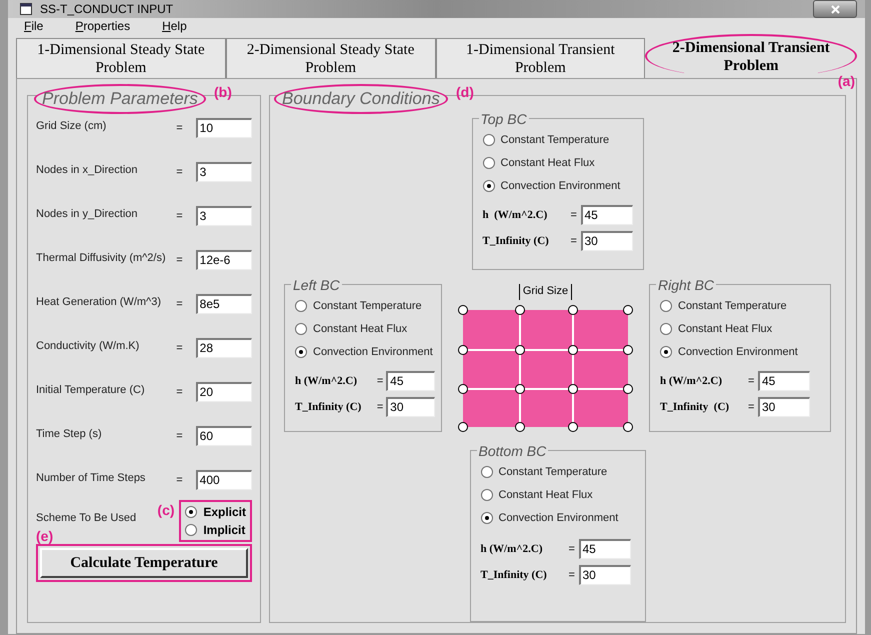 The width and height of the screenshot is (871, 635). I want to click on calculate-button: Calculate Temperature, so click(144, 563).